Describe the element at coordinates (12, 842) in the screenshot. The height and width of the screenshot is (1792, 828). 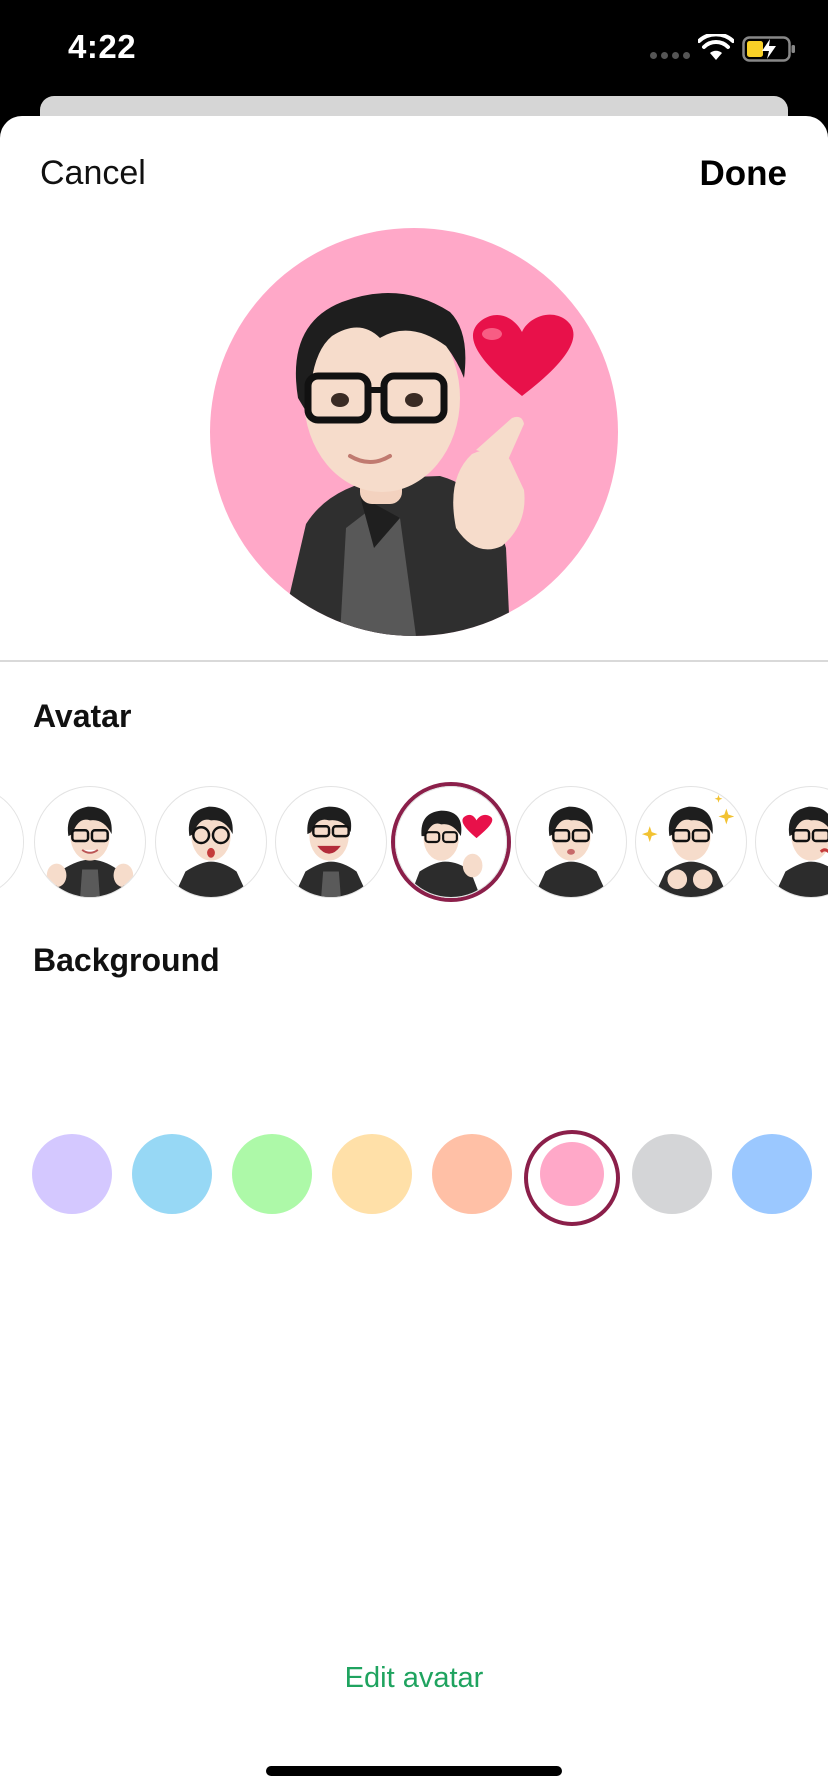
I see `avatar-option-partial` at that location.